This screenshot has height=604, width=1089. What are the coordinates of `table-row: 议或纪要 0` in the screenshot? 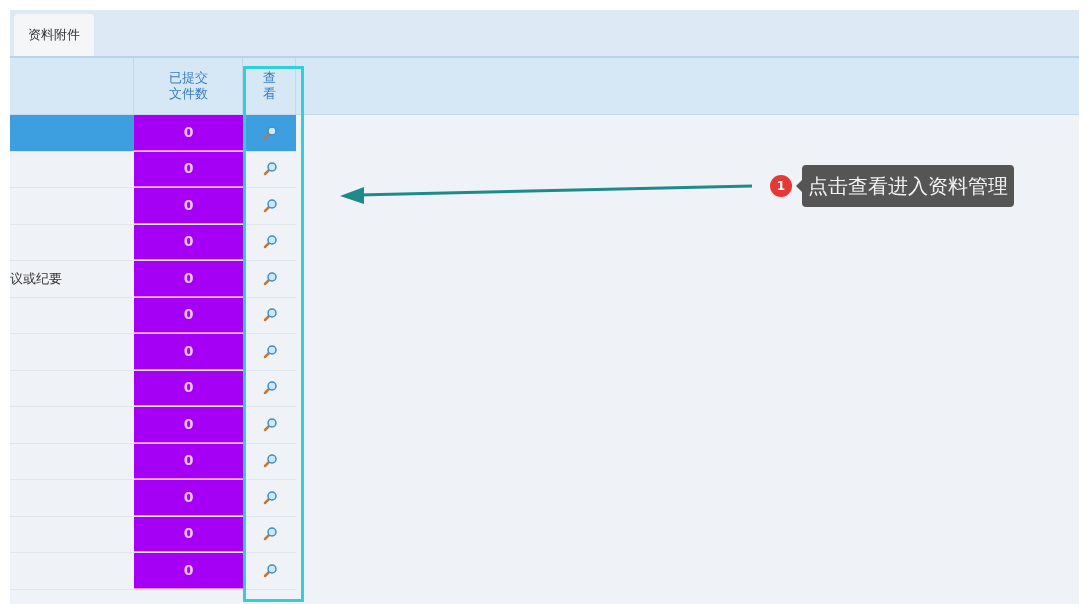 It's located at (153, 279).